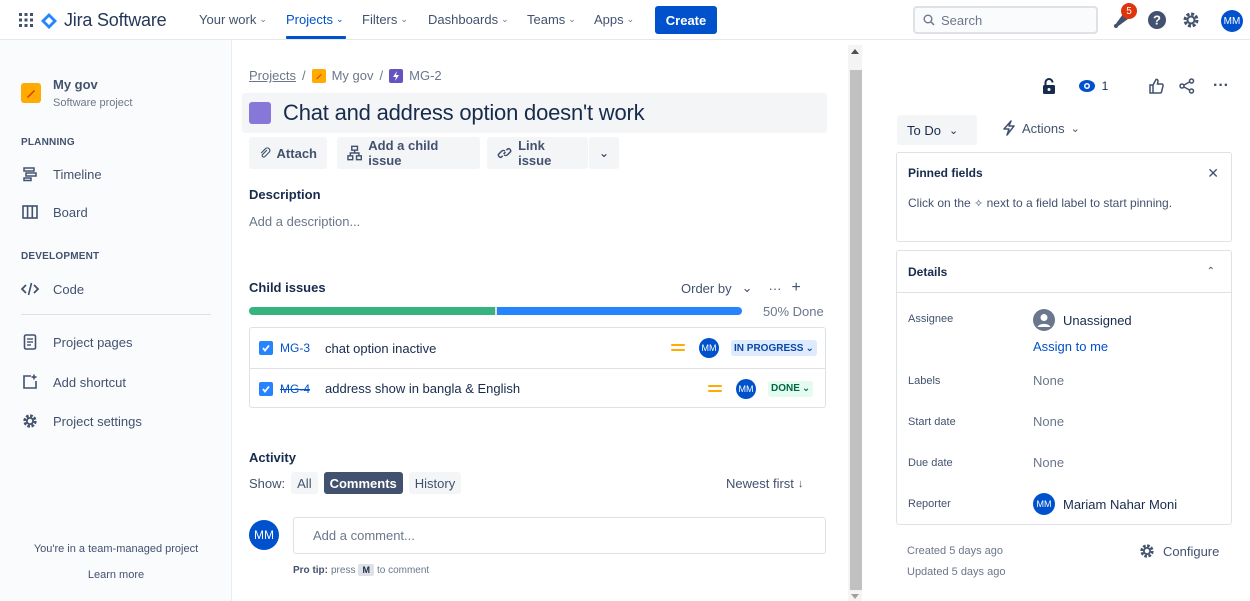 The image size is (1250, 601). What do you see at coordinates (288, 153) in the screenshot?
I see `attach-button: Attach` at bounding box center [288, 153].